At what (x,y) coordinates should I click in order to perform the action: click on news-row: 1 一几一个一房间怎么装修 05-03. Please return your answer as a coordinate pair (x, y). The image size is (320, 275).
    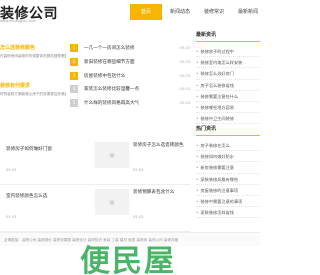
    Looking at the image, I should click on (128, 48).